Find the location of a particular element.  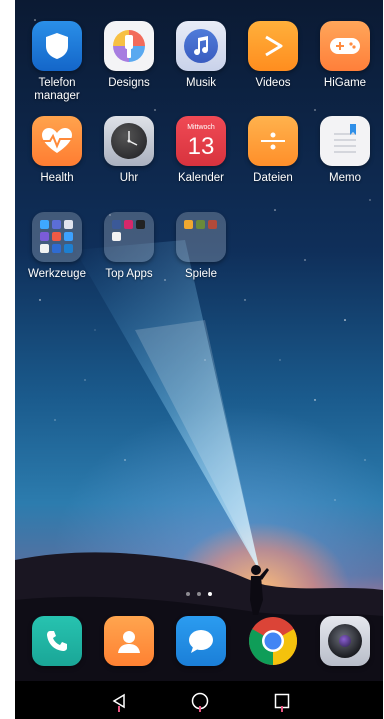

app-label: Kalender is located at coordinates (201, 178).